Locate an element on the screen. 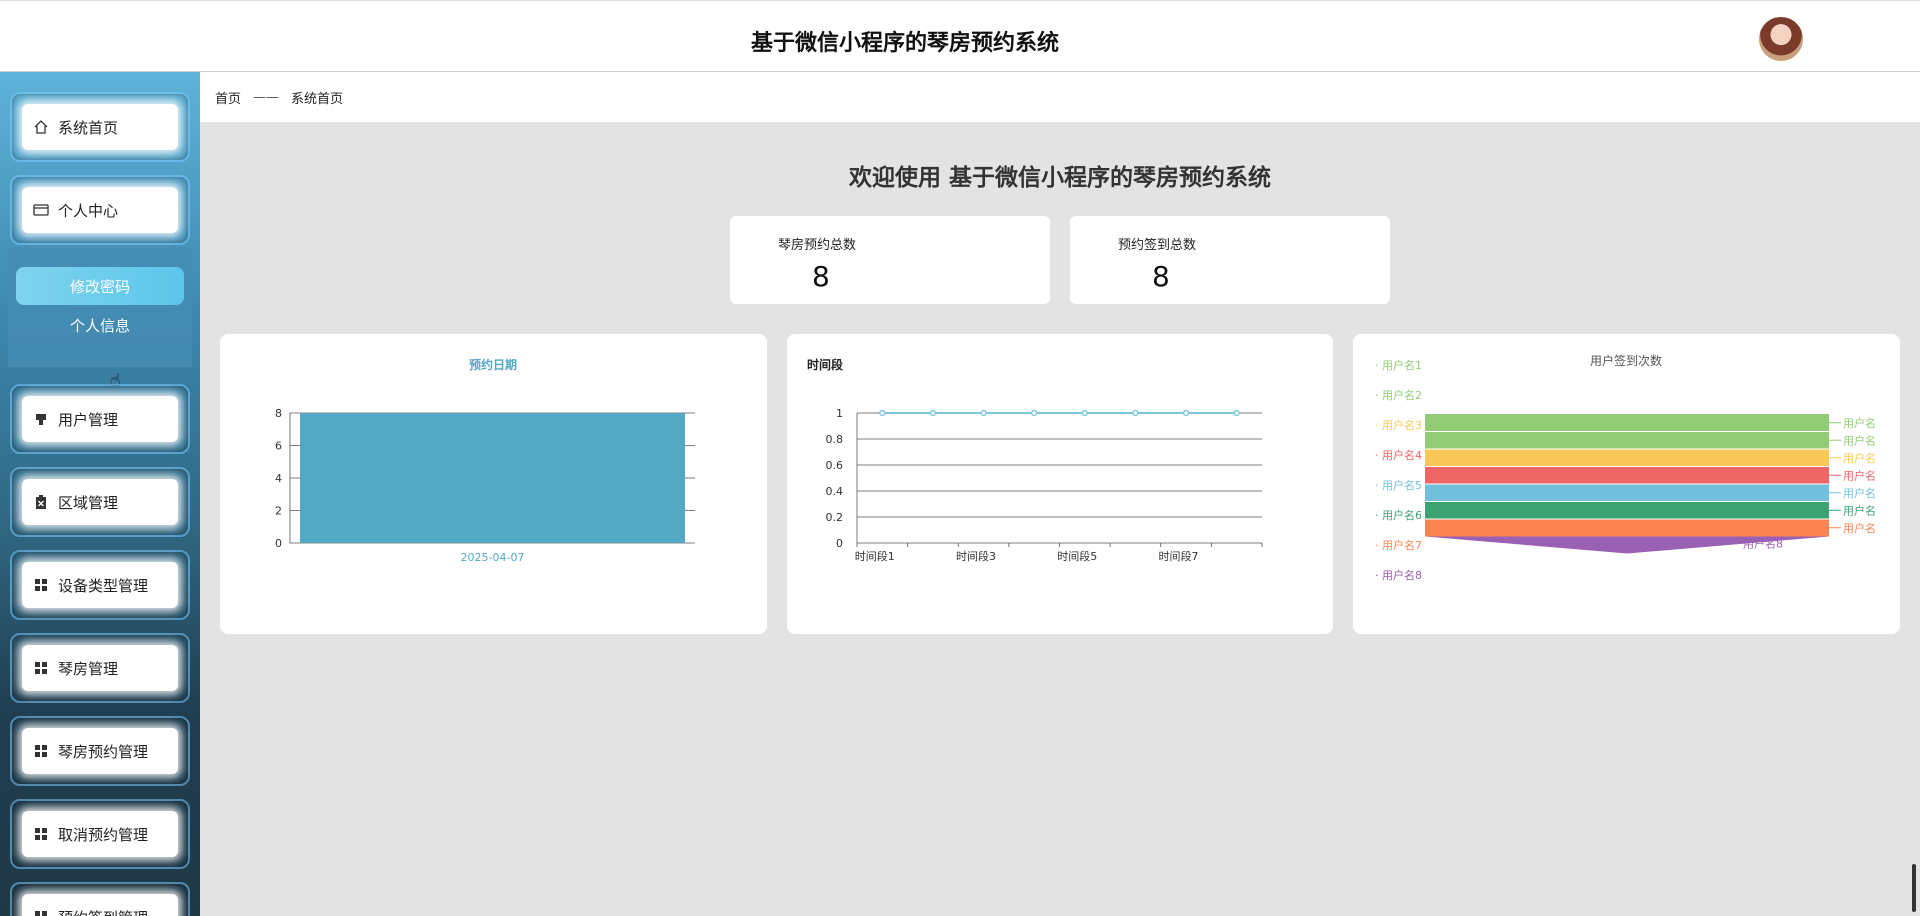 The image size is (1920, 916). submenu-personal-info: 个人信息 is located at coordinates (100, 325).